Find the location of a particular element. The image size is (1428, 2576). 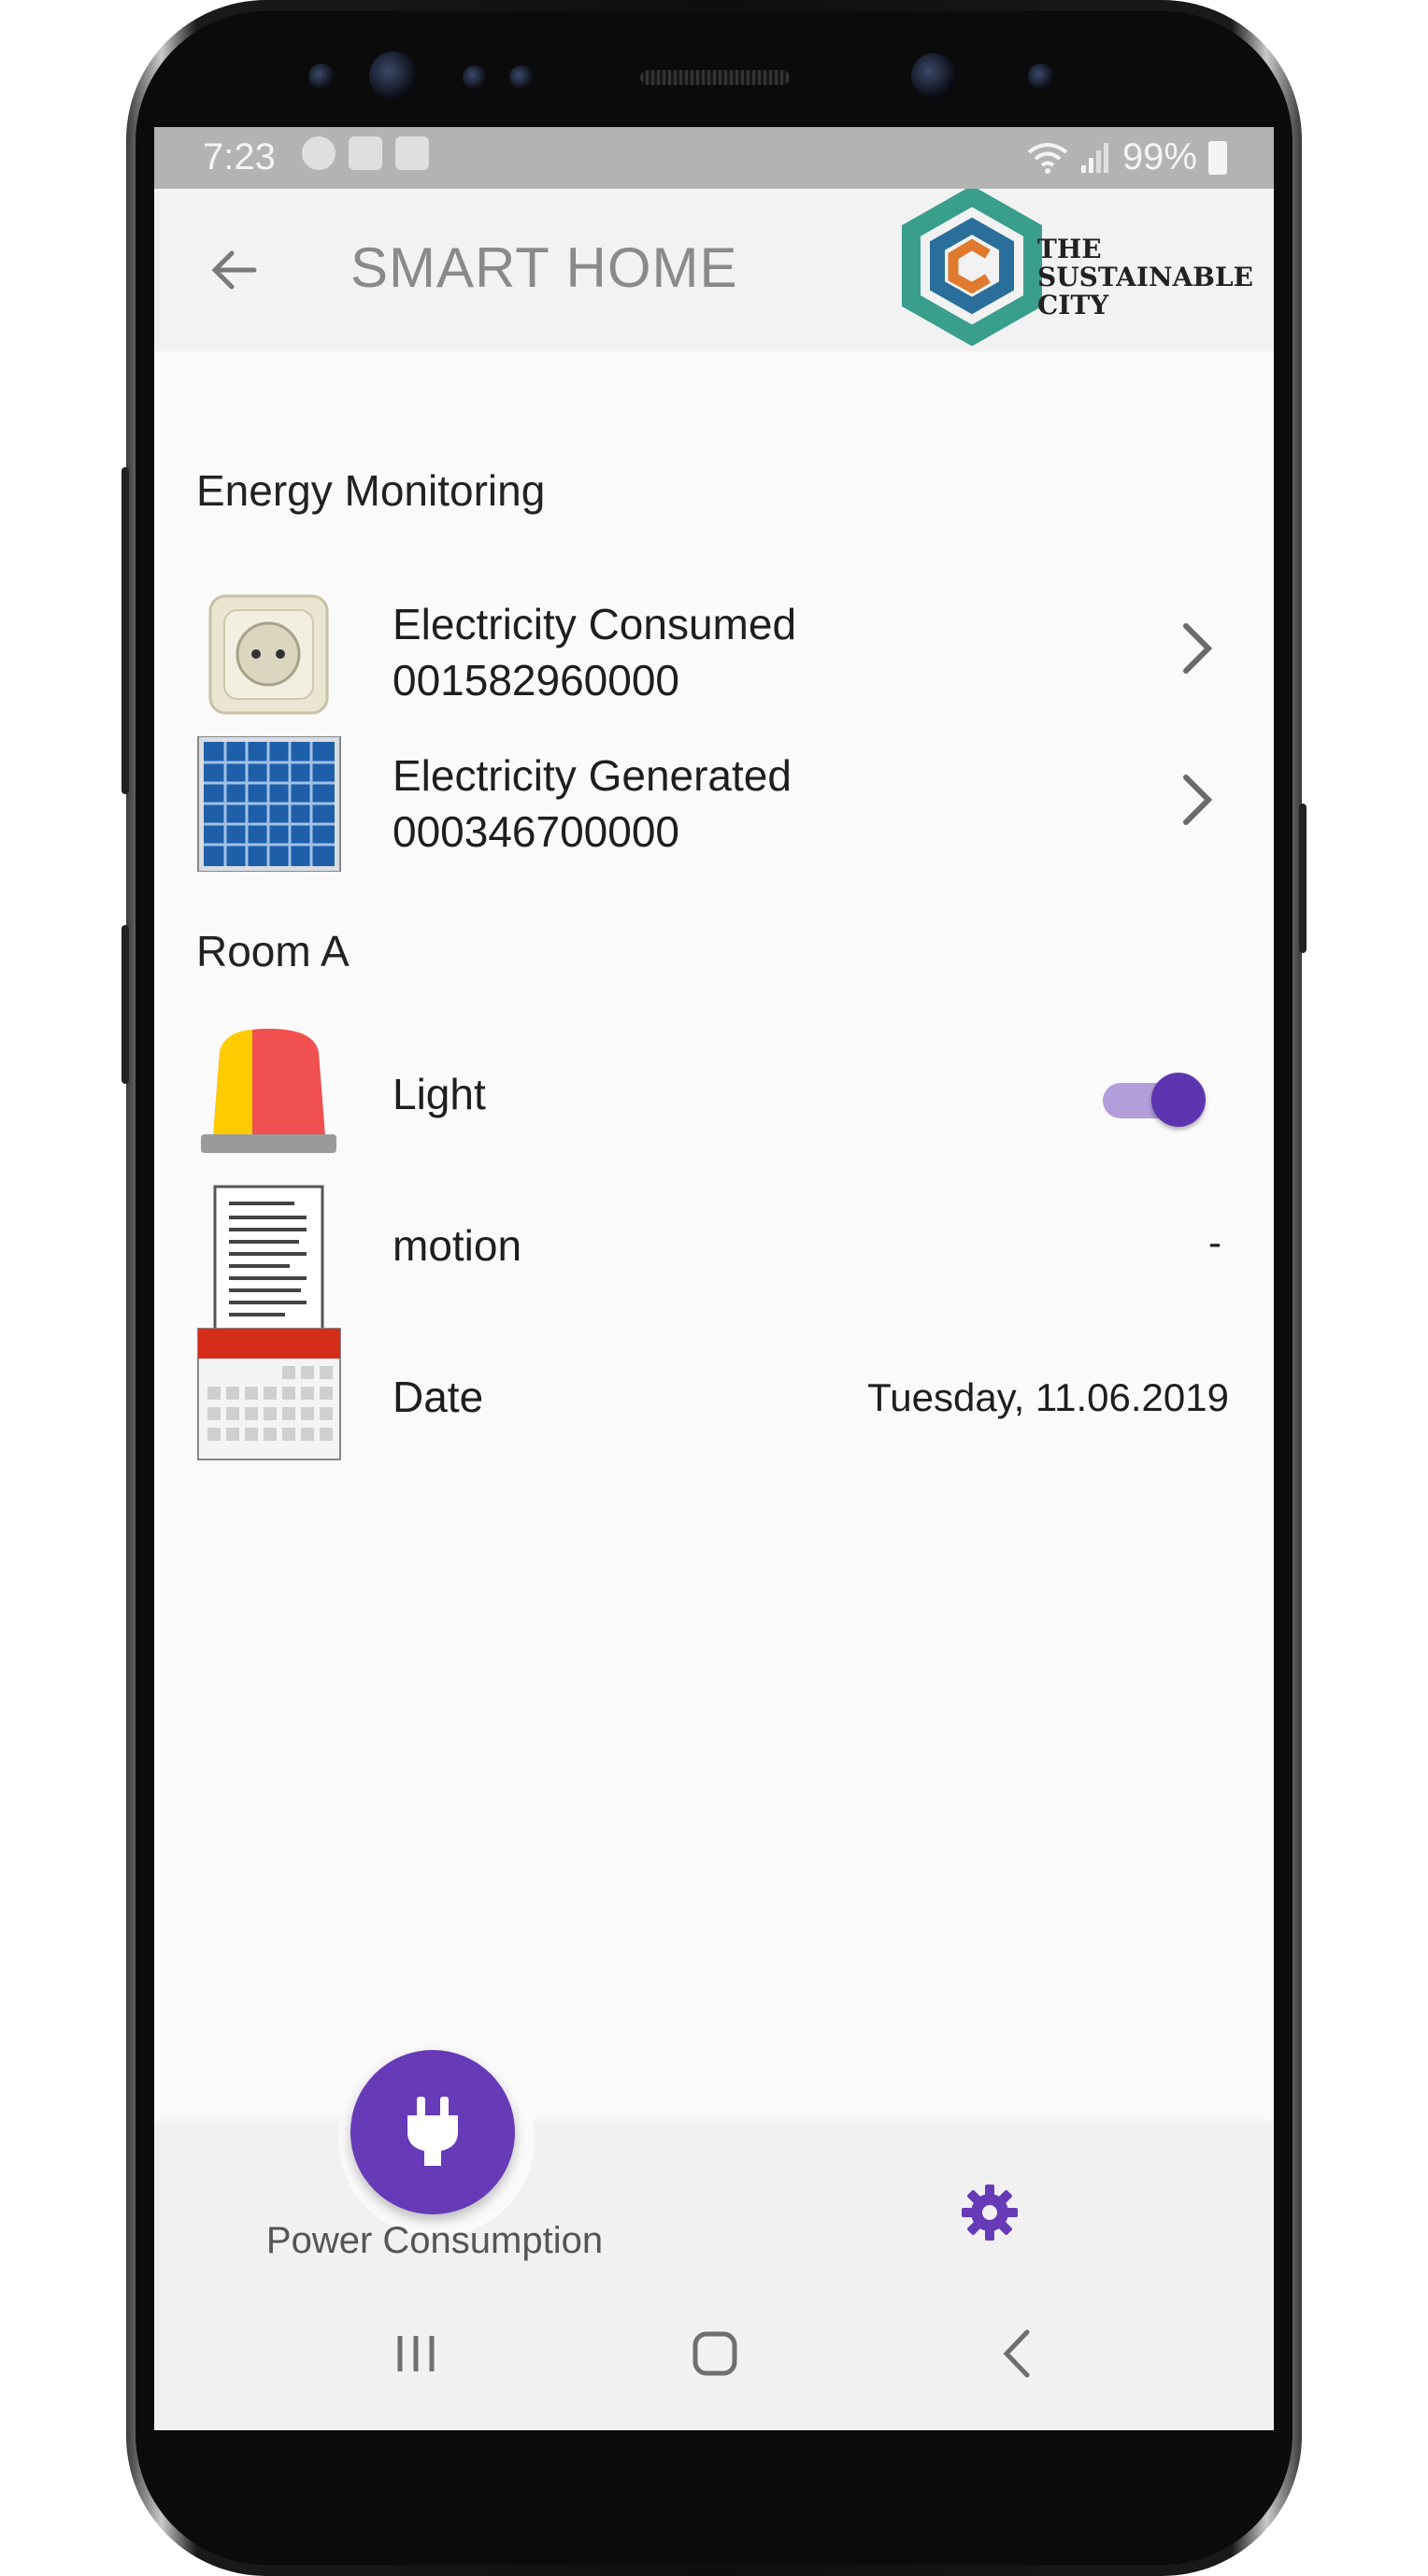

status-right: 99% is located at coordinates (1127, 157).